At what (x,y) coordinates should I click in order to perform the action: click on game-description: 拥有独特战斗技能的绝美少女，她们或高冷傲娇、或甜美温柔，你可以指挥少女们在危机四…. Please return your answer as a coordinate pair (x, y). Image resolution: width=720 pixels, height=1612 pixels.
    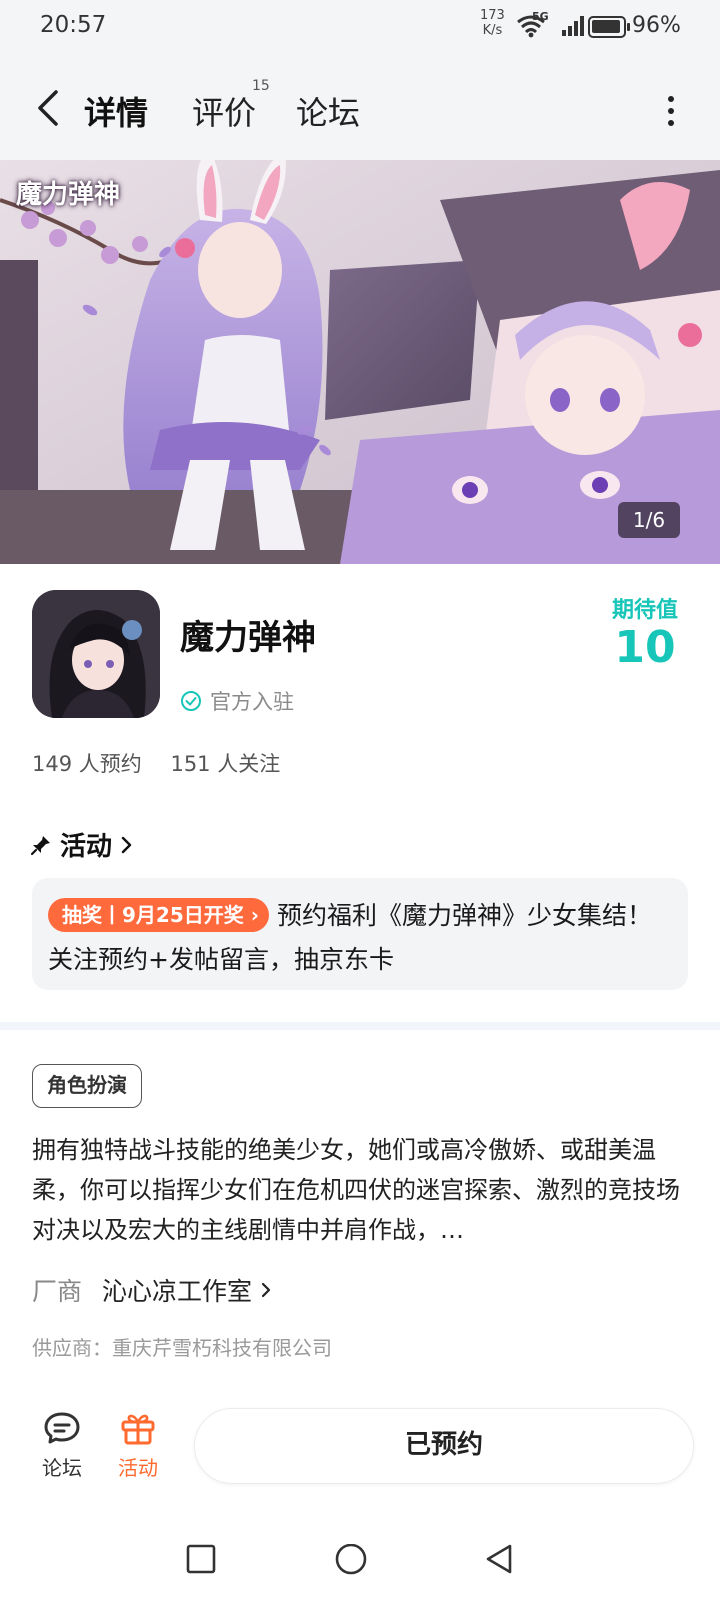
    Looking at the image, I should click on (362, 1190).